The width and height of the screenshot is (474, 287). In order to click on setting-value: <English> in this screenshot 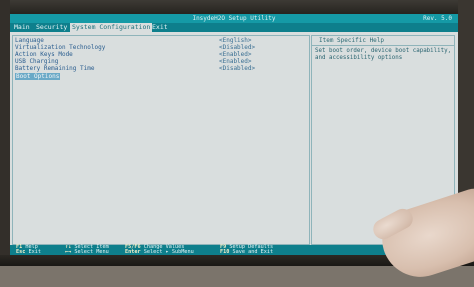, I will do `click(235, 40)`.